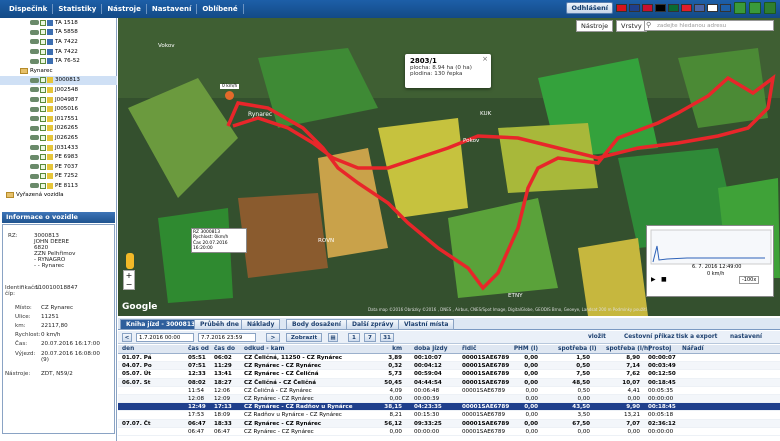 This screenshot has height=441, width=780. I want to click on menu-item-0: Dispečink, so click(29, 9).